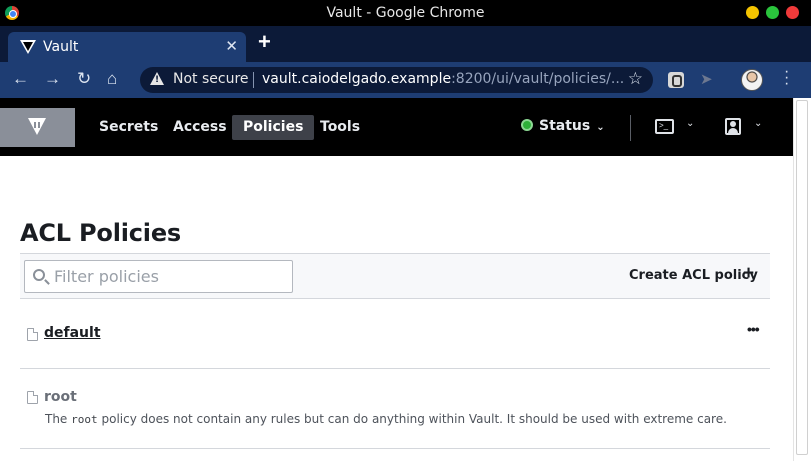 The image size is (811, 461). I want to click on nav-access: Access, so click(200, 127).